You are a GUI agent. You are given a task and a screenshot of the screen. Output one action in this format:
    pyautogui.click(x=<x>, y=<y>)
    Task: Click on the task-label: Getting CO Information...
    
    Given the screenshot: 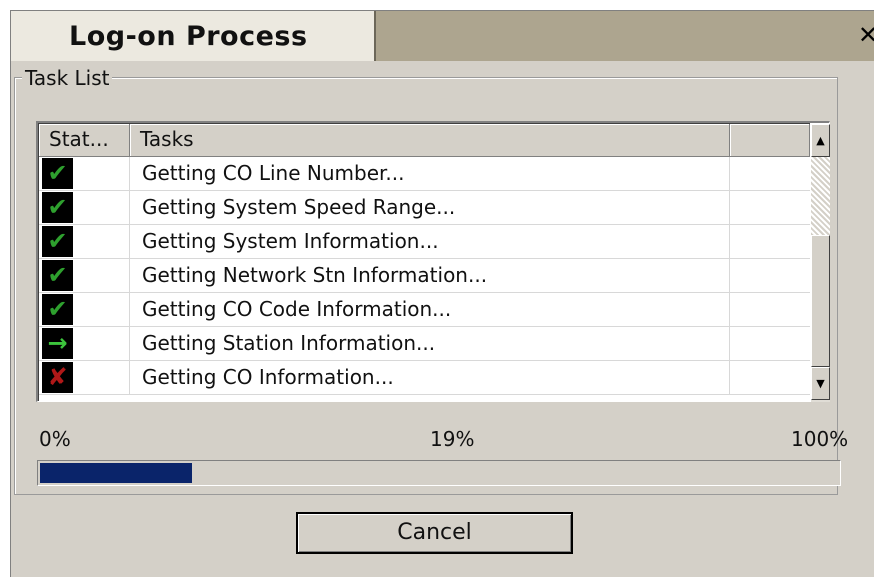 What is the action you would take?
    pyautogui.click(x=268, y=377)
    